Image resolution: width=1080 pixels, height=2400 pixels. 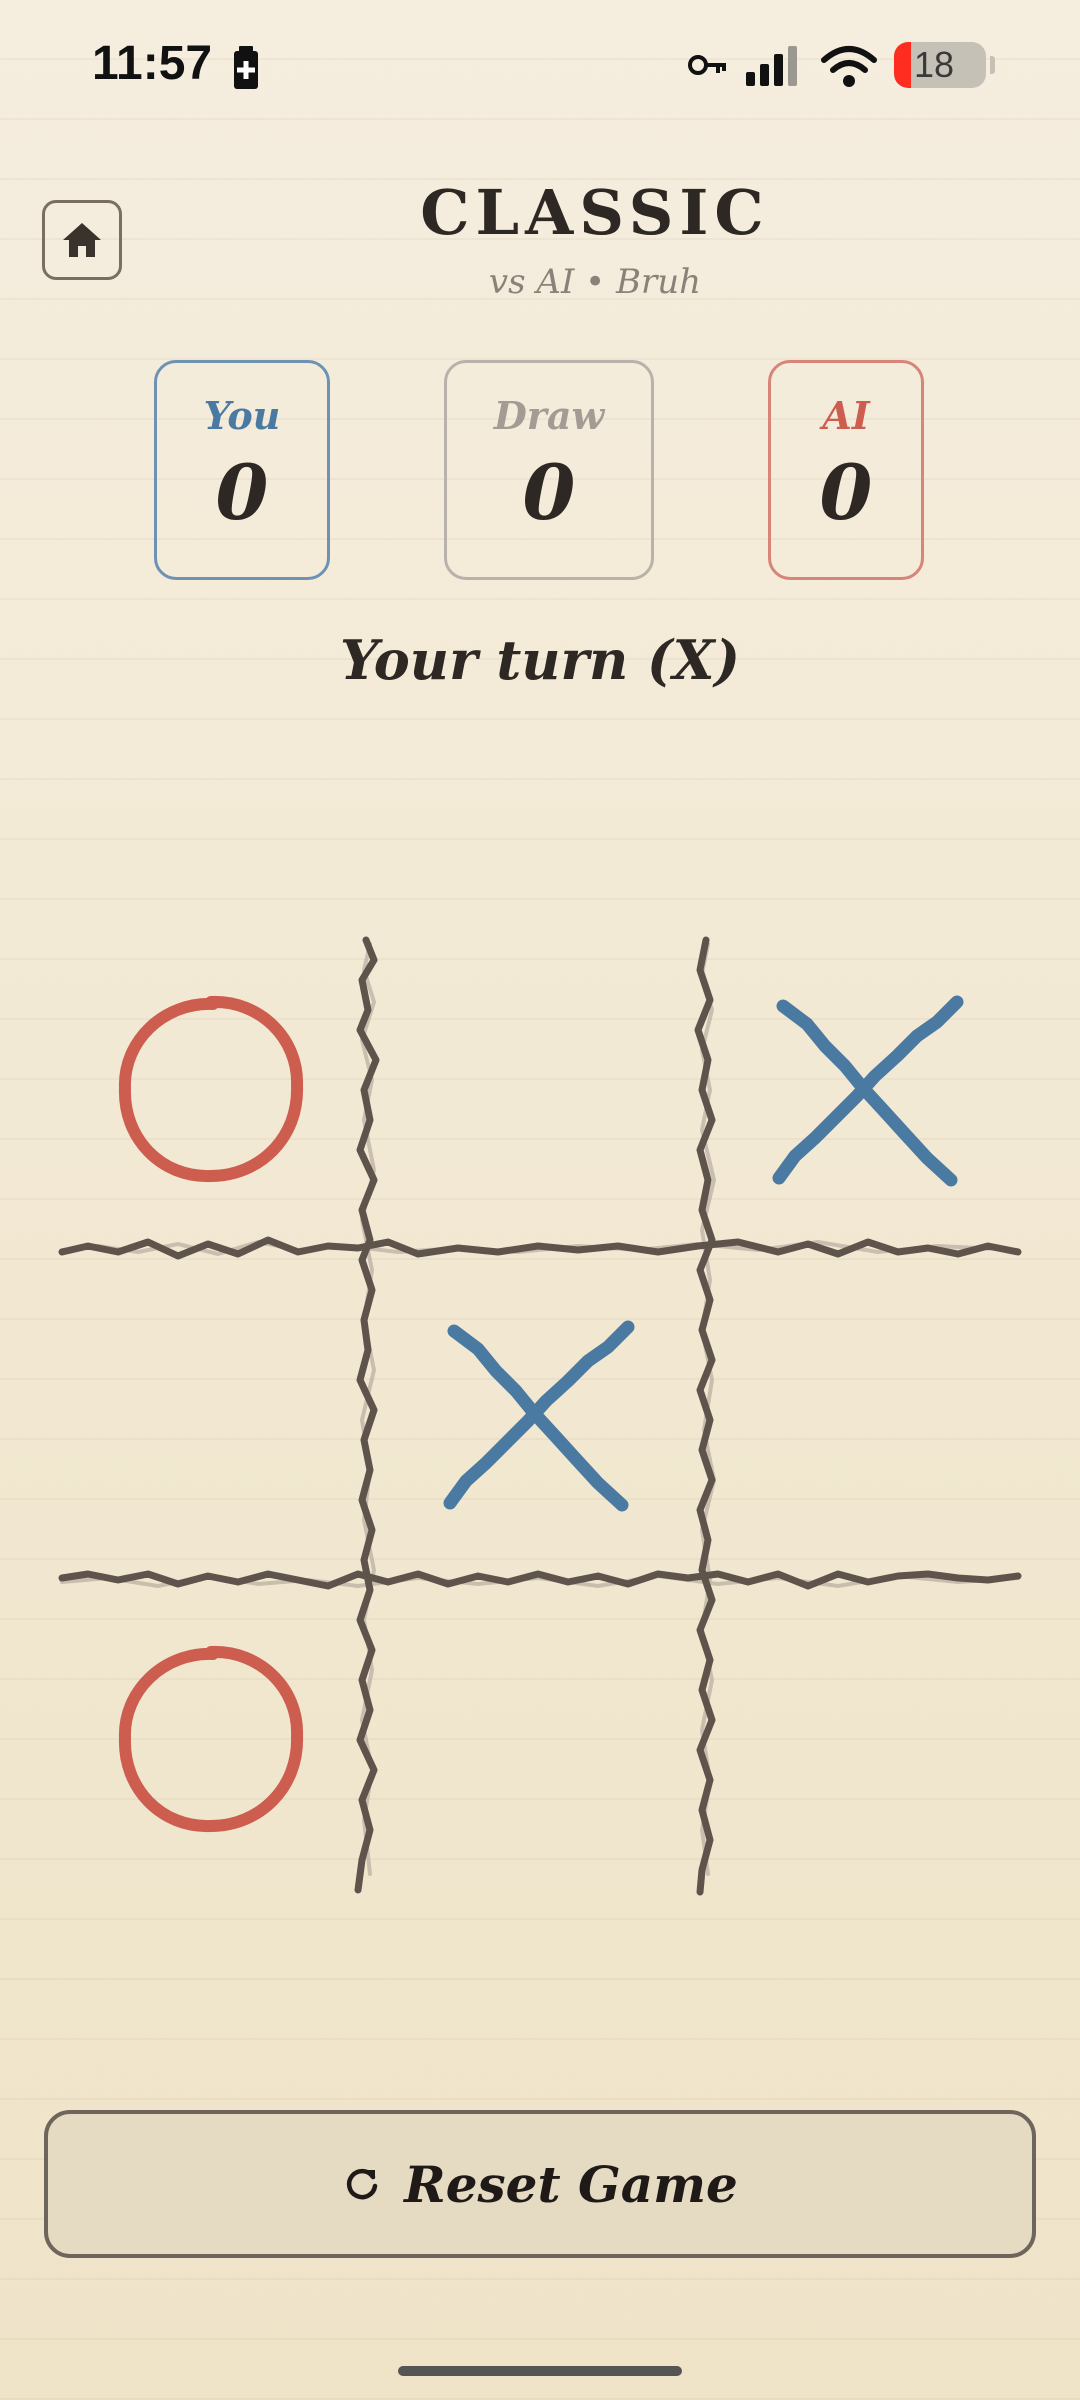 I want to click on battery-nub, so click(x=992, y=65).